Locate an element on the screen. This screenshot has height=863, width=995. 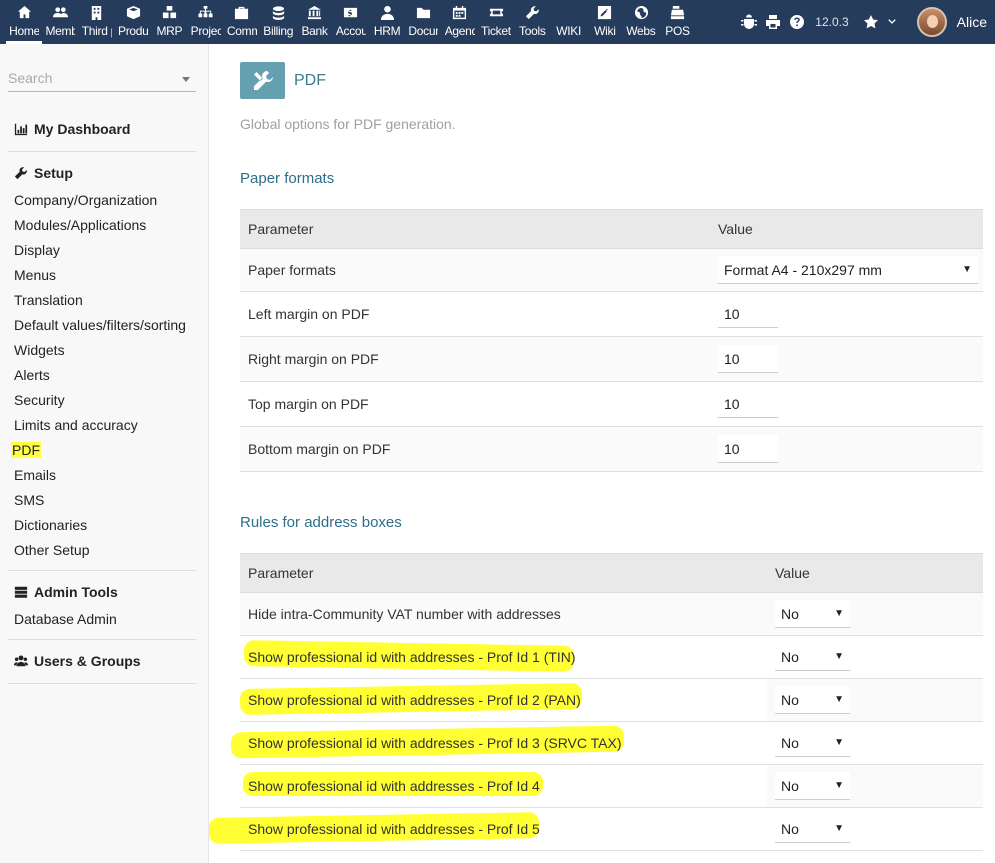
menu-label: MRP is located at coordinates (169, 31).